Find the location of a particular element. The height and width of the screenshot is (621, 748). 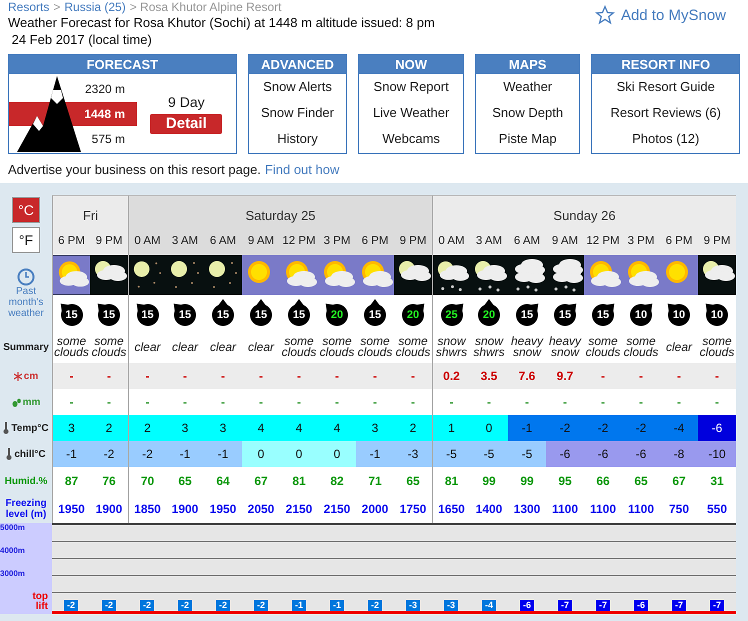

table-cell: -2 is located at coordinates (603, 428).